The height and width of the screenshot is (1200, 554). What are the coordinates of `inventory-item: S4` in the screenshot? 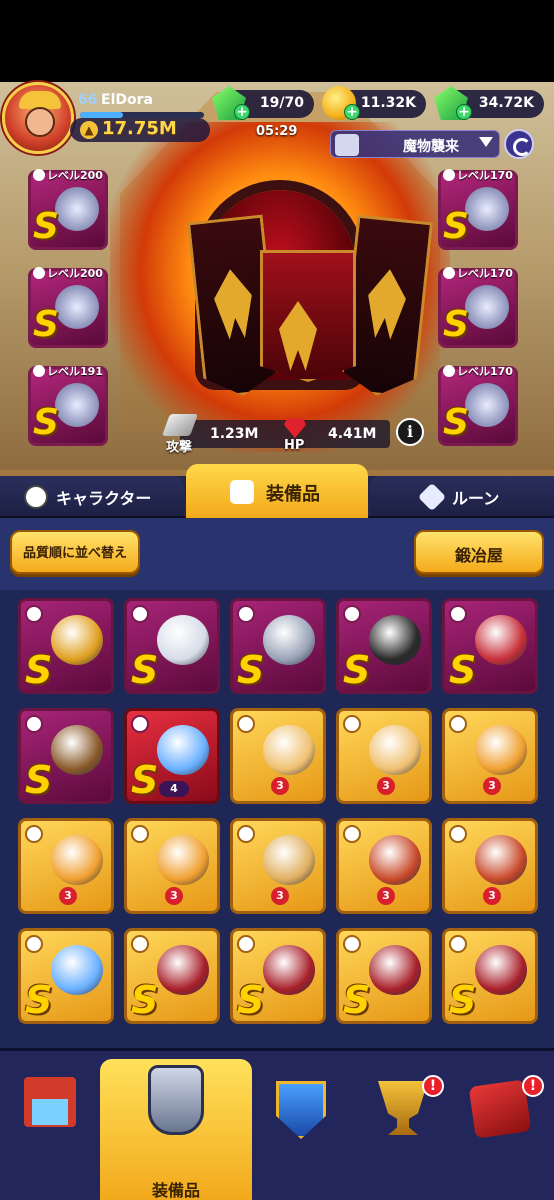 It's located at (172, 756).